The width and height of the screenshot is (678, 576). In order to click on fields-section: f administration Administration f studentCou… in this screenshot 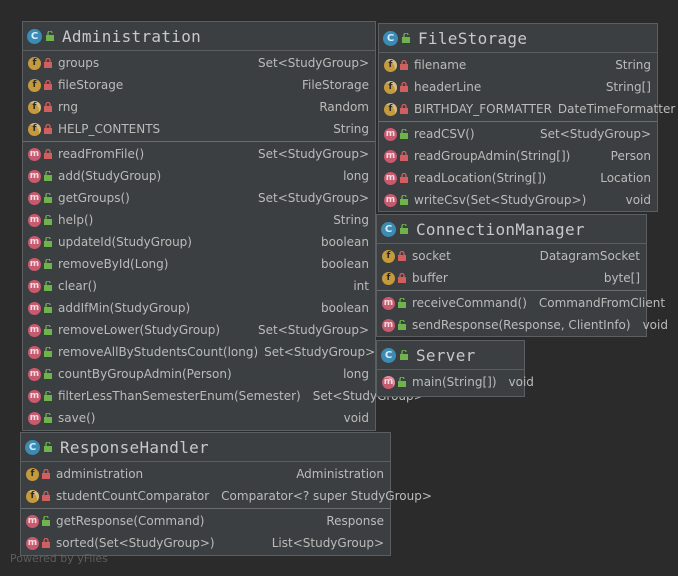, I will do `click(226, 485)`.